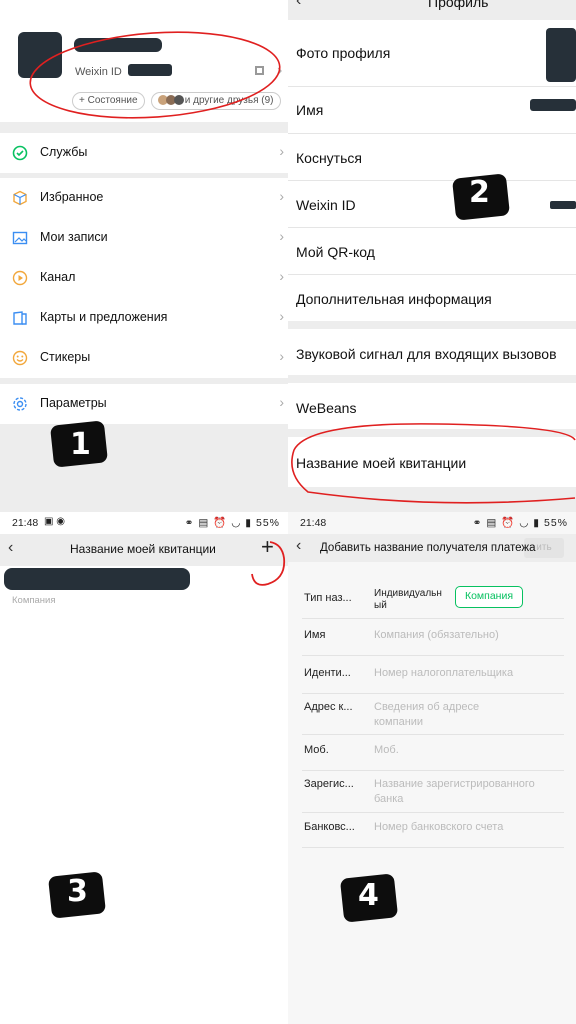 Image resolution: width=576 pixels, height=1024 pixels. What do you see at coordinates (20, 153) in the screenshot?
I see `services-icon` at bounding box center [20, 153].